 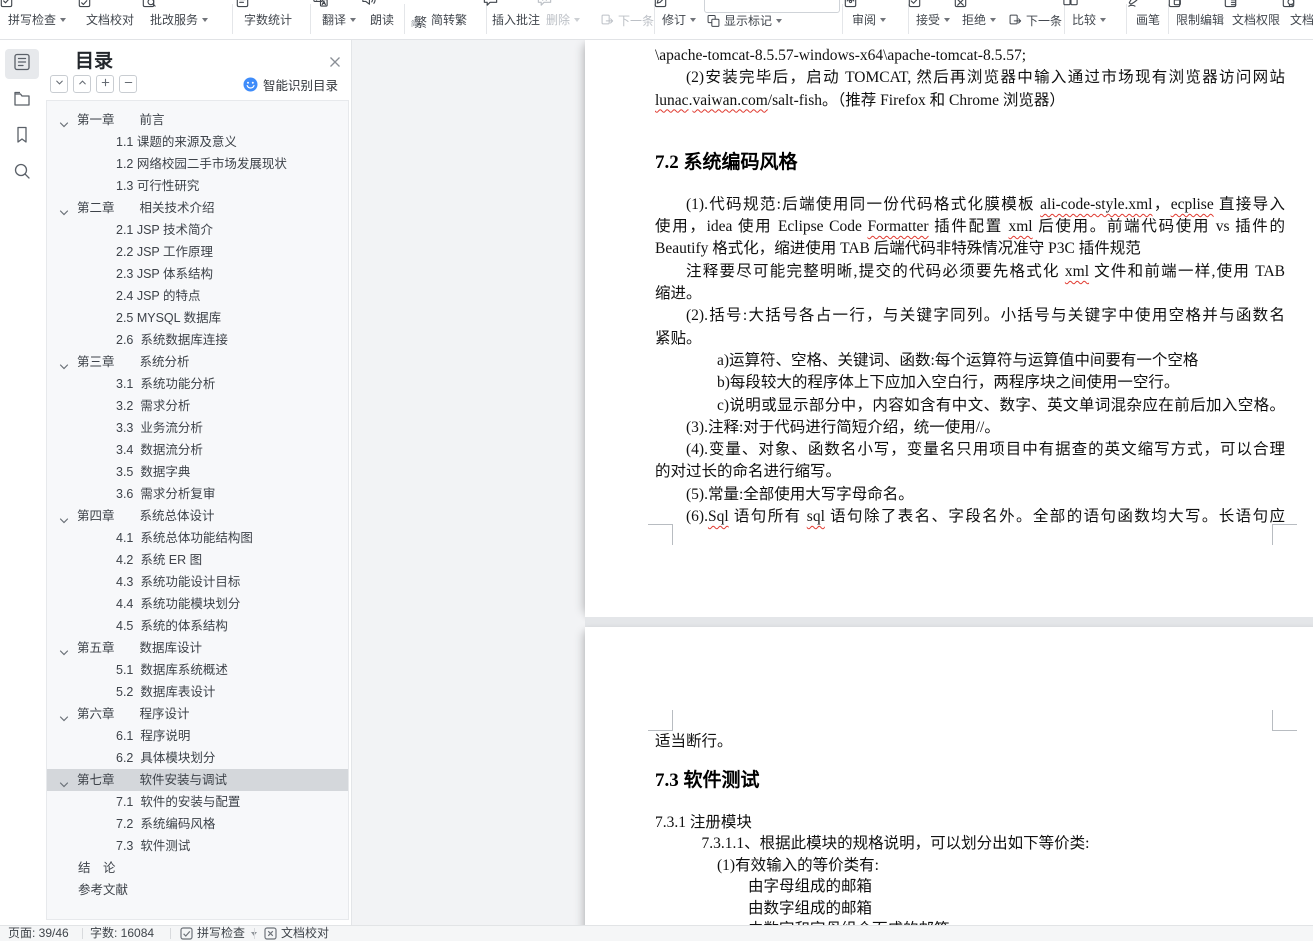 What do you see at coordinates (197, 736) in the screenshot?
I see `toc-item: 6.1 程序说明` at bounding box center [197, 736].